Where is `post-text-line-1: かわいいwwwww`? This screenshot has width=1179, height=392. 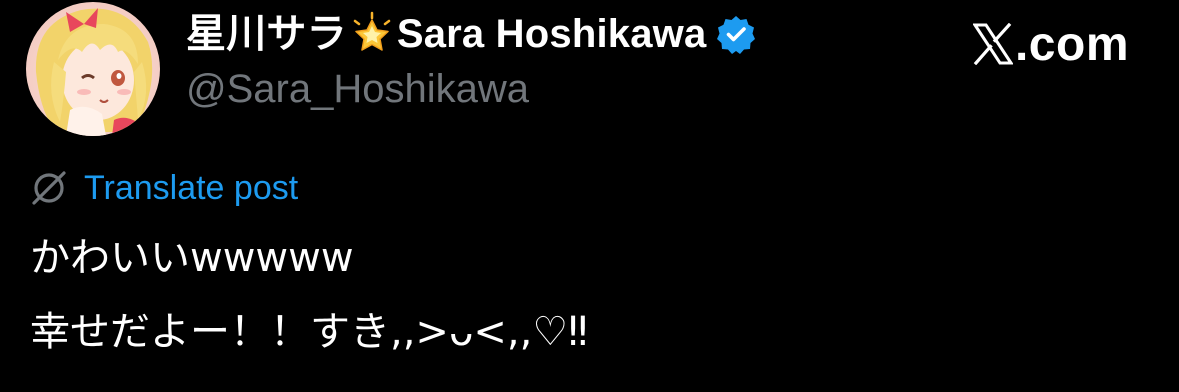 post-text-line-1: かわいいwwwww is located at coordinates (192, 258).